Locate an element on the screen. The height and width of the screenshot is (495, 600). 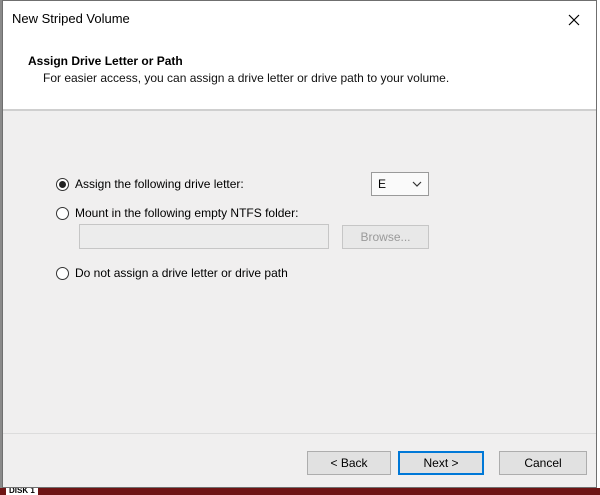
close-icon is located at coordinates (574, 20).